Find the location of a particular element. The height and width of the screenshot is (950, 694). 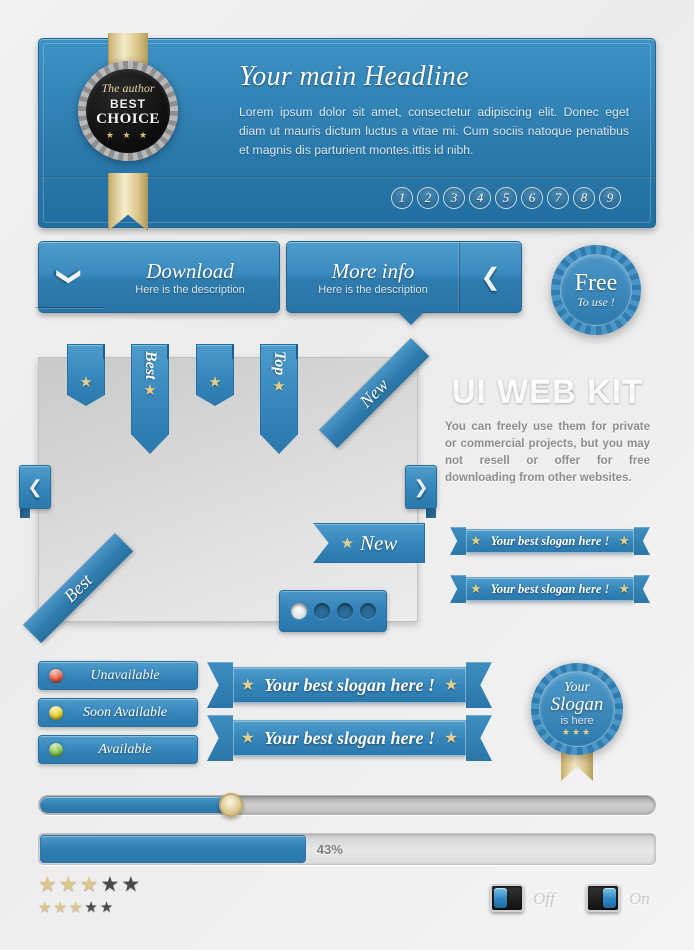

status-button-available: Available is located at coordinates (118, 749).